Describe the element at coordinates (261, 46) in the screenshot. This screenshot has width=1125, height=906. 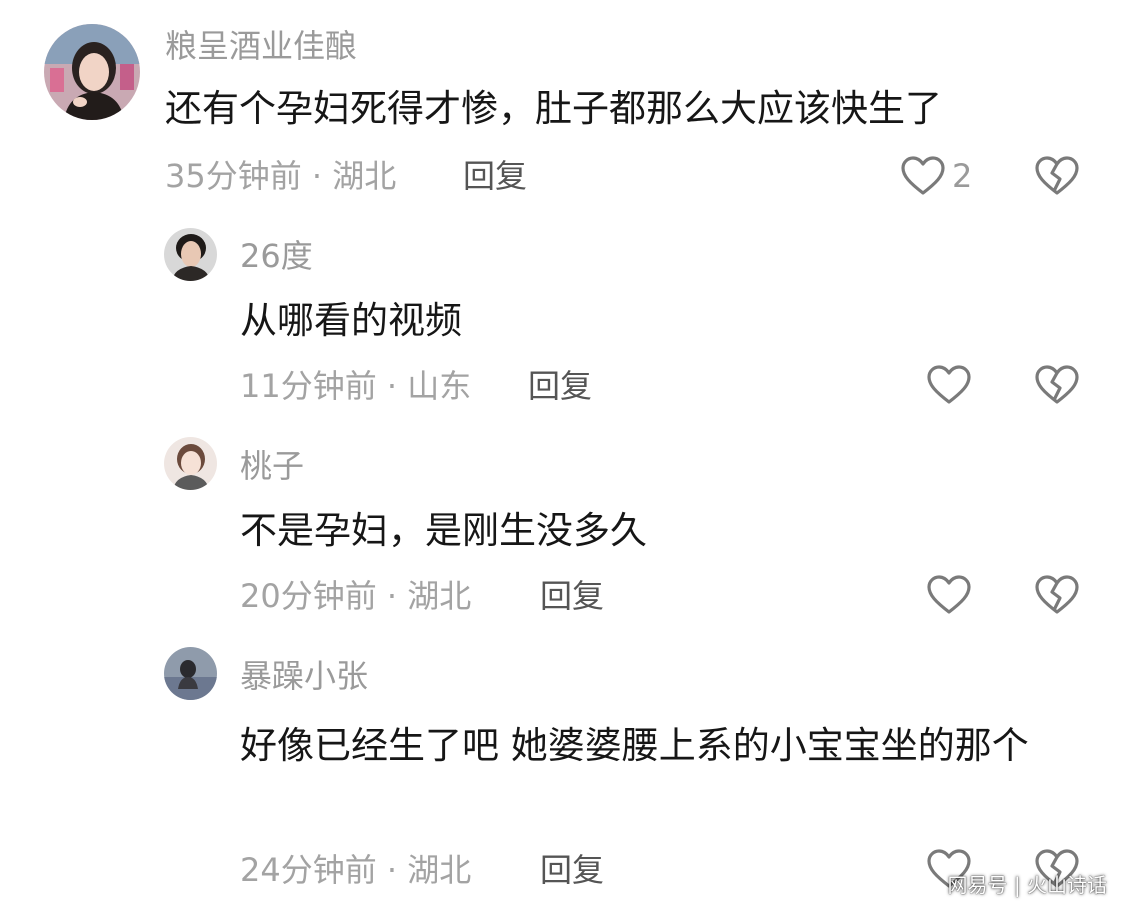
I see `username: 粮呈酒业佳酿` at that location.